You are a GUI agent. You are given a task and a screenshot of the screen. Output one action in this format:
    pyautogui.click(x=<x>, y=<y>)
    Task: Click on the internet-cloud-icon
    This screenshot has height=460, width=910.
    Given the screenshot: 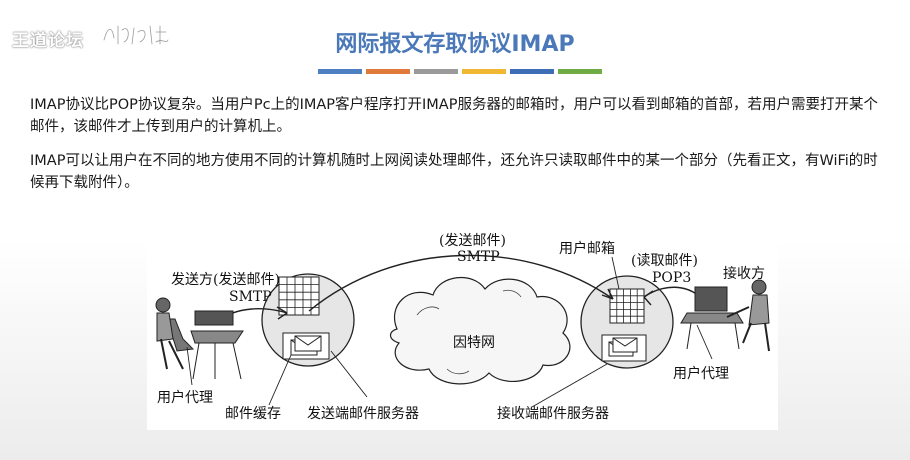 What is the action you would take?
    pyautogui.click(x=480, y=330)
    